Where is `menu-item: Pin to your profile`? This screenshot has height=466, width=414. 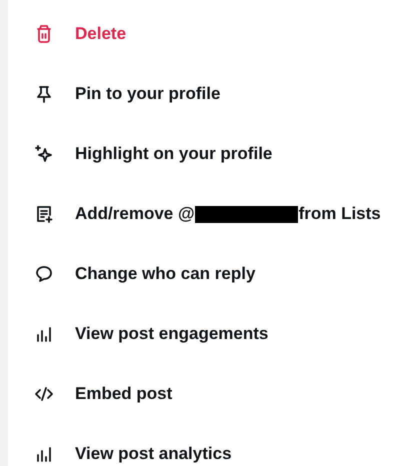 menu-item: Pin to your profile is located at coordinates (211, 94).